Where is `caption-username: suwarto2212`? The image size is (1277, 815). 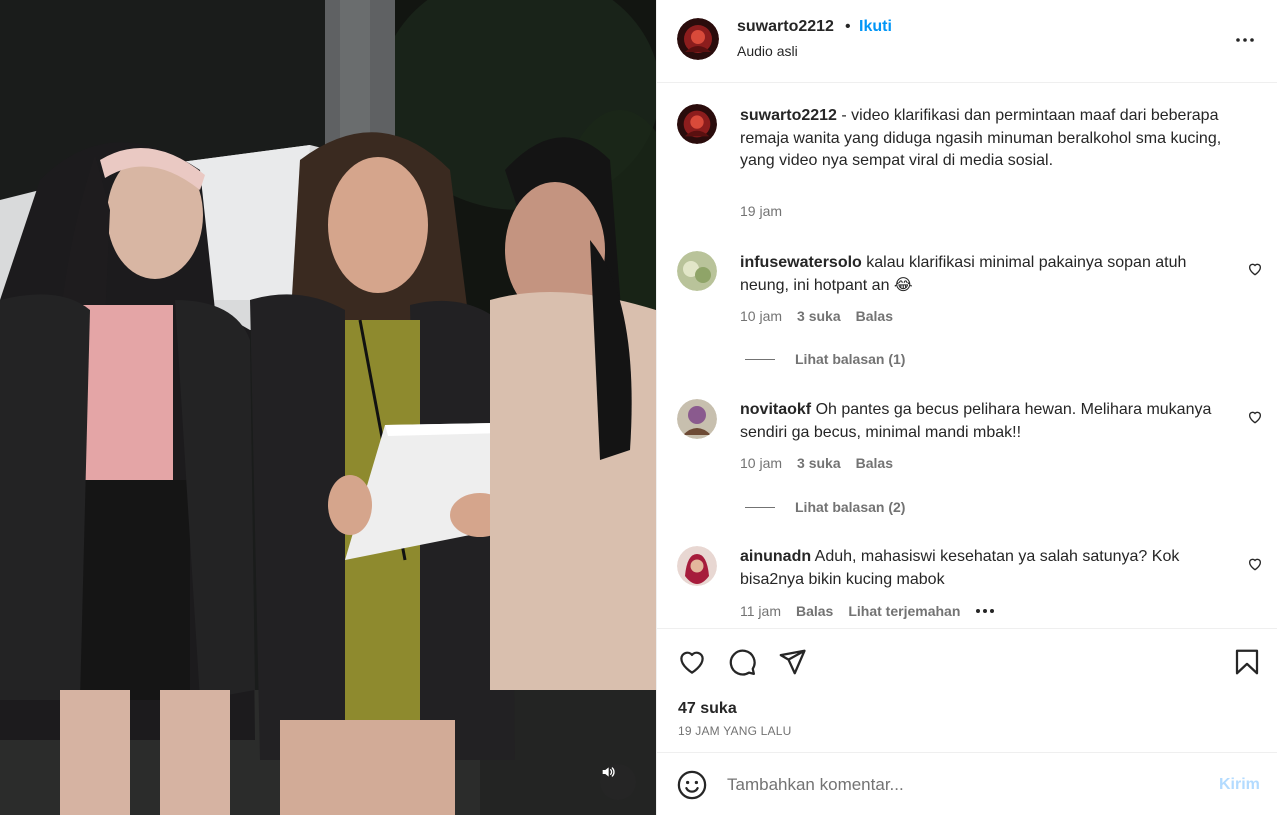
caption-username: suwarto2212 is located at coordinates (788, 115).